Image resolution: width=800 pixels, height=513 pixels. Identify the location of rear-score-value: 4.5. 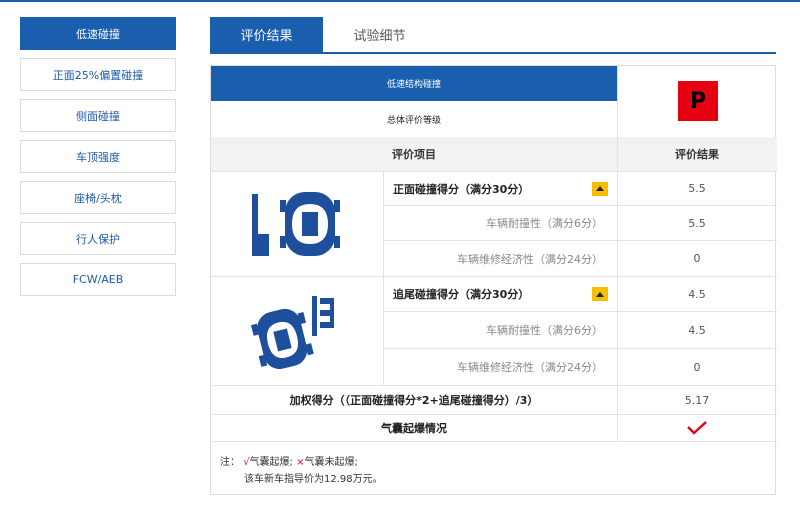
(697, 294).